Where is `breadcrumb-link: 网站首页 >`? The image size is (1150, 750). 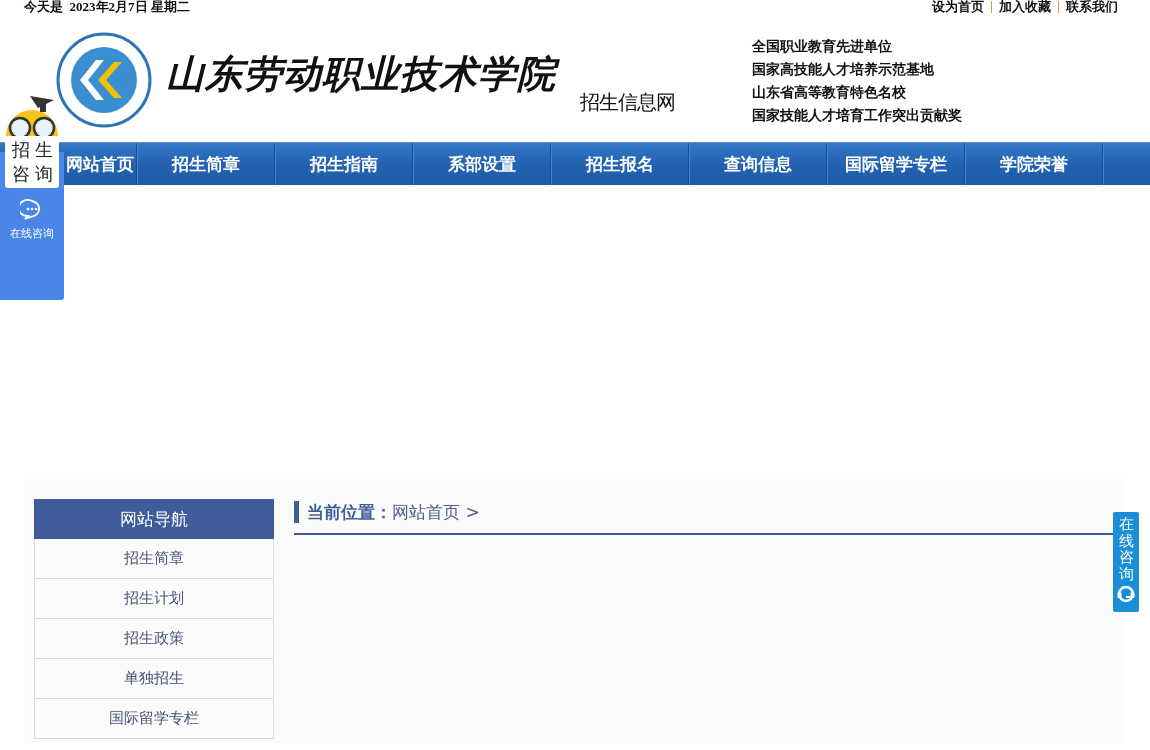
breadcrumb-link: 网站首页 > is located at coordinates (436, 512).